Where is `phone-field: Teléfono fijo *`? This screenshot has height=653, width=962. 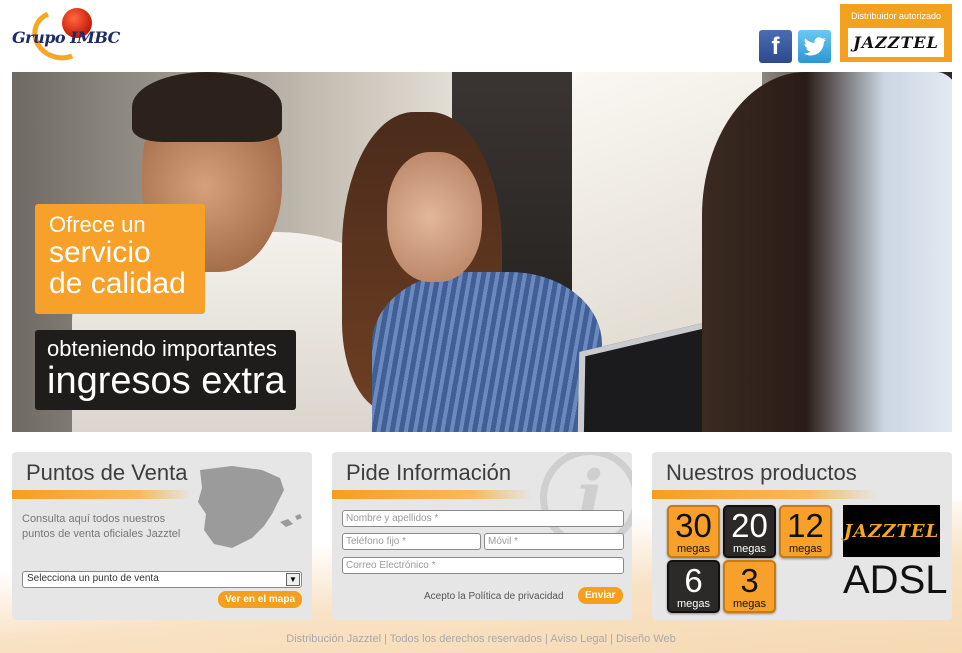
phone-field: Teléfono fijo * is located at coordinates (411, 541).